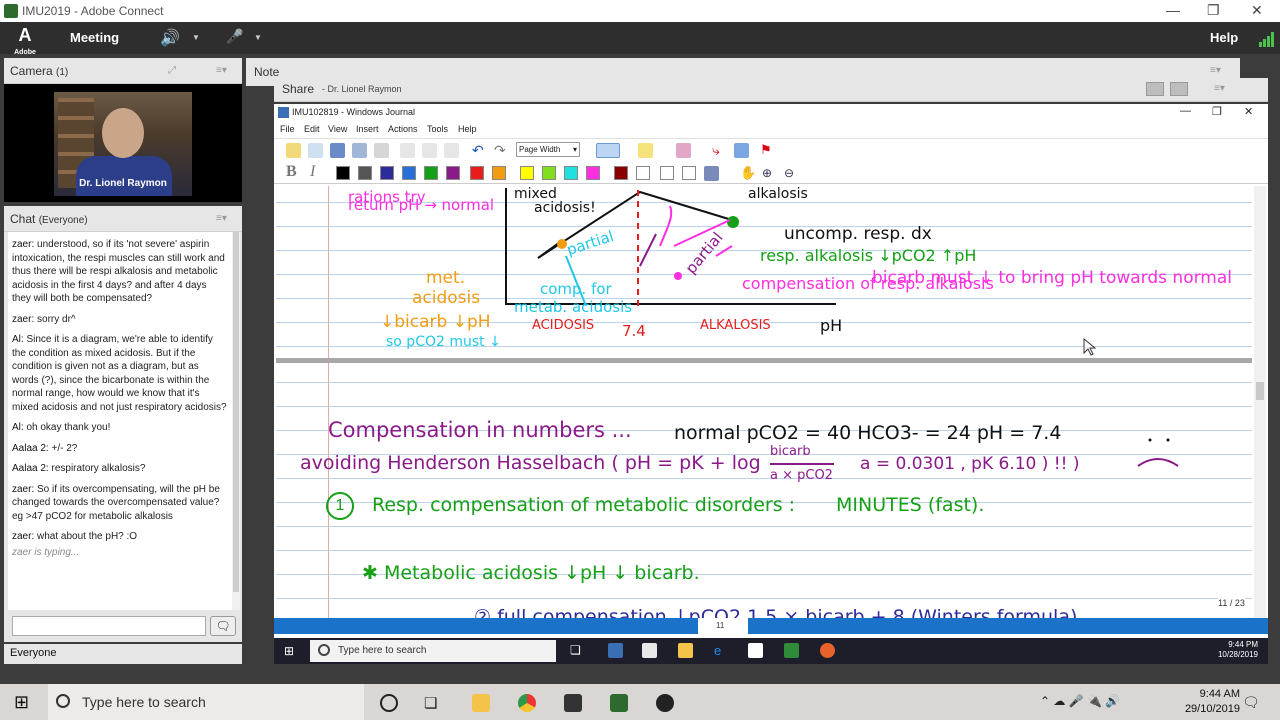 The height and width of the screenshot is (720, 1280). Describe the element at coordinates (501, 150) in the screenshot. I see `redo-icon: ↷` at that location.